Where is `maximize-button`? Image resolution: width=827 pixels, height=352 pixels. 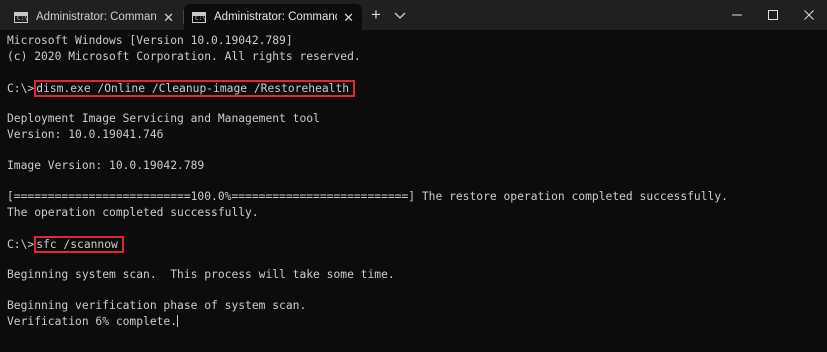
maximize-button is located at coordinates (773, 15).